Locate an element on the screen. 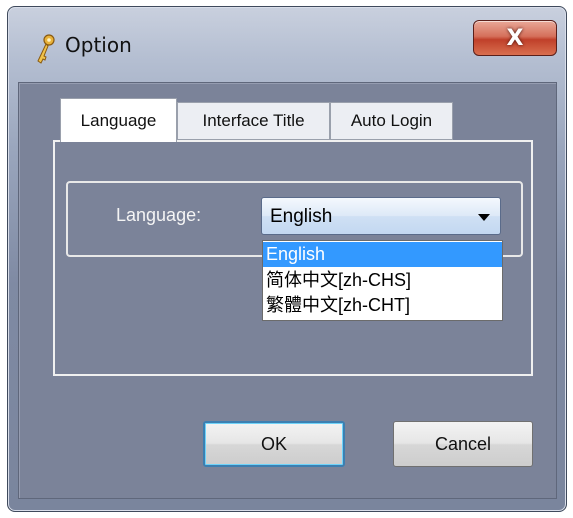  tab-language: Language is located at coordinates (118, 120).